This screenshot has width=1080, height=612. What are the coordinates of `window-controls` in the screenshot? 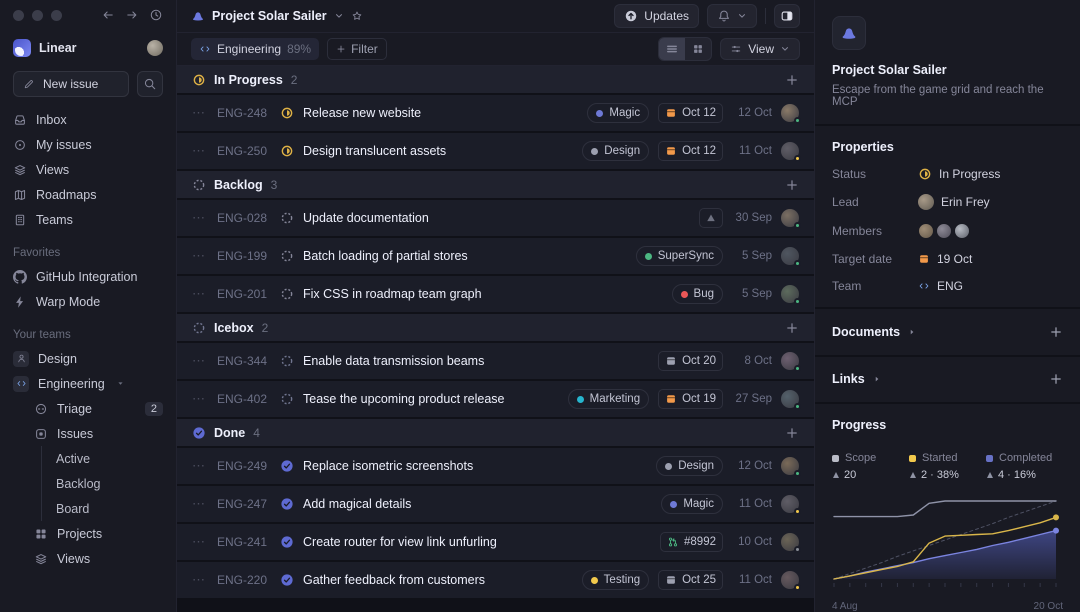 It's located at (37, 15).